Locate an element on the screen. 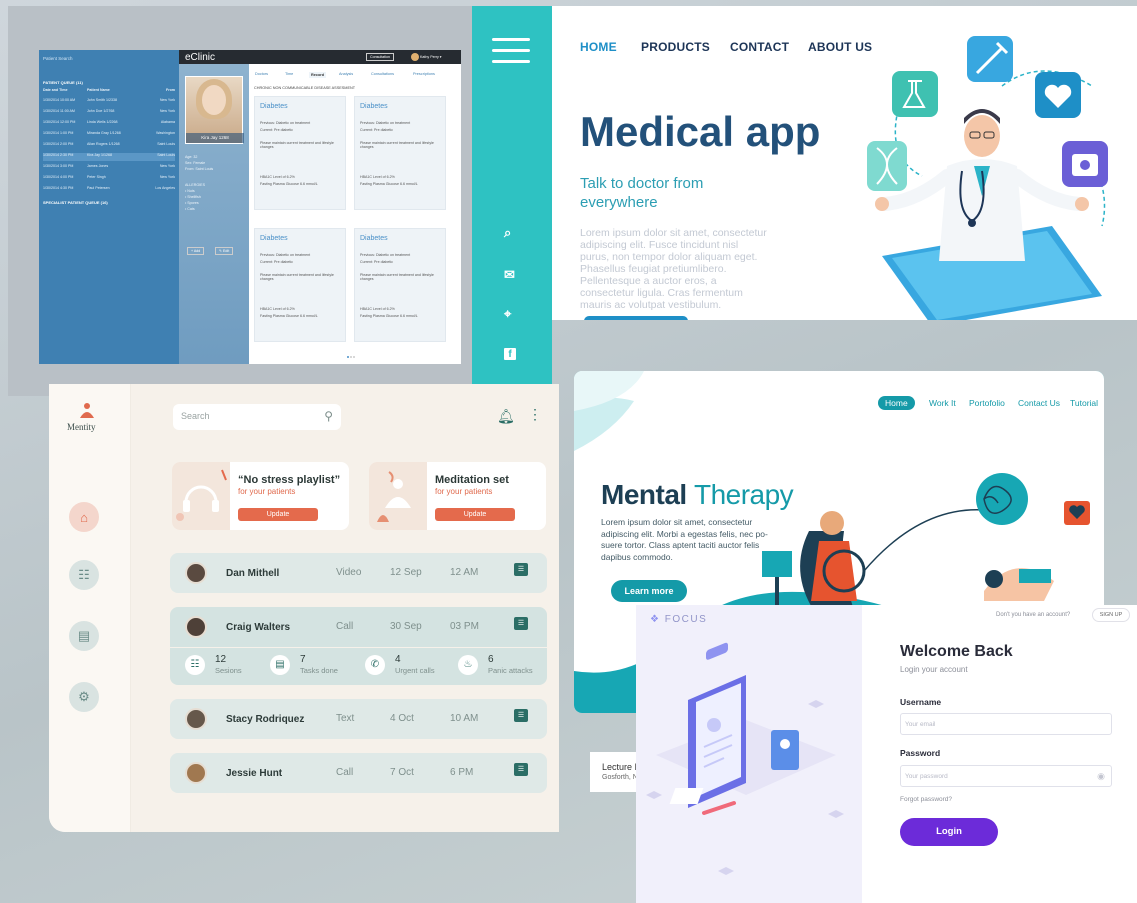 This screenshot has height=903, width=1137. nav-portofolio: Portofolio is located at coordinates (987, 403).